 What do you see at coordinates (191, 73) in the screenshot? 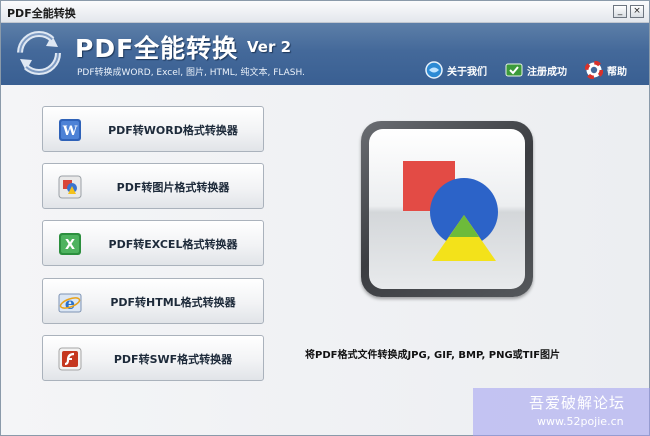
I see `app-tagline: PDF转换成WORD, Excel, 图片, HTML, 纯文本, FLASH.` at bounding box center [191, 73].